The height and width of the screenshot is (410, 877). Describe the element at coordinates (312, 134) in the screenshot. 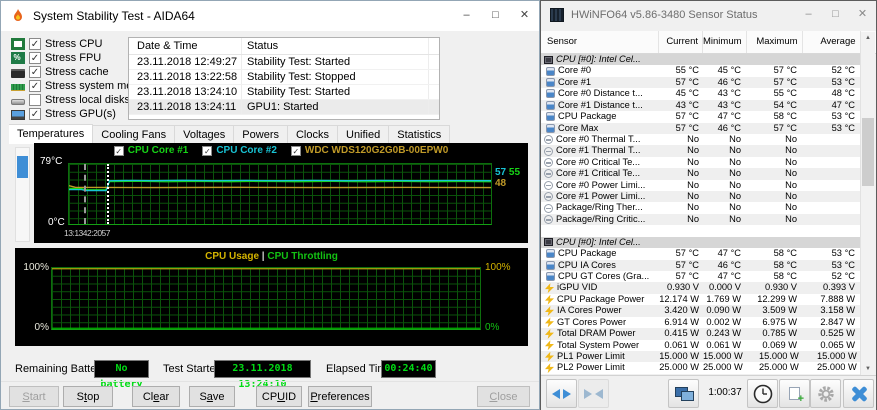

I see `tab-clocks: Clocks` at that location.